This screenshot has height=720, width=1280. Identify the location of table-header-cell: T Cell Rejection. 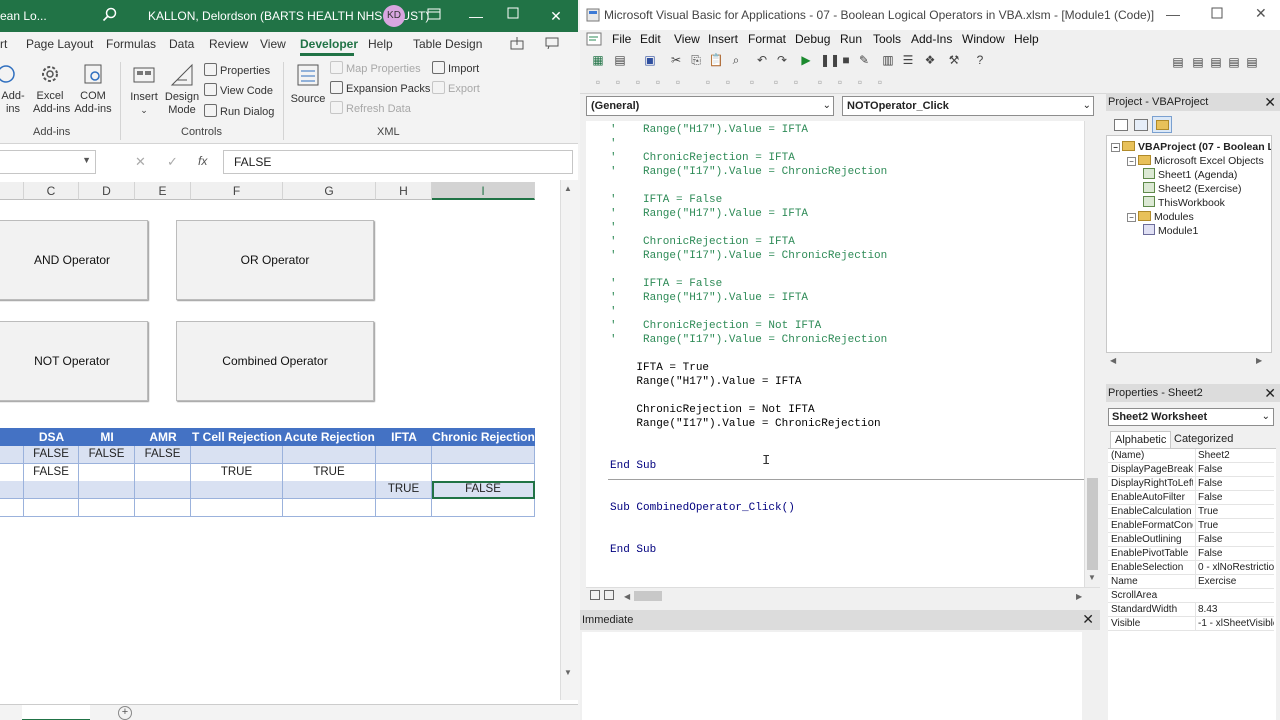
(237, 437).